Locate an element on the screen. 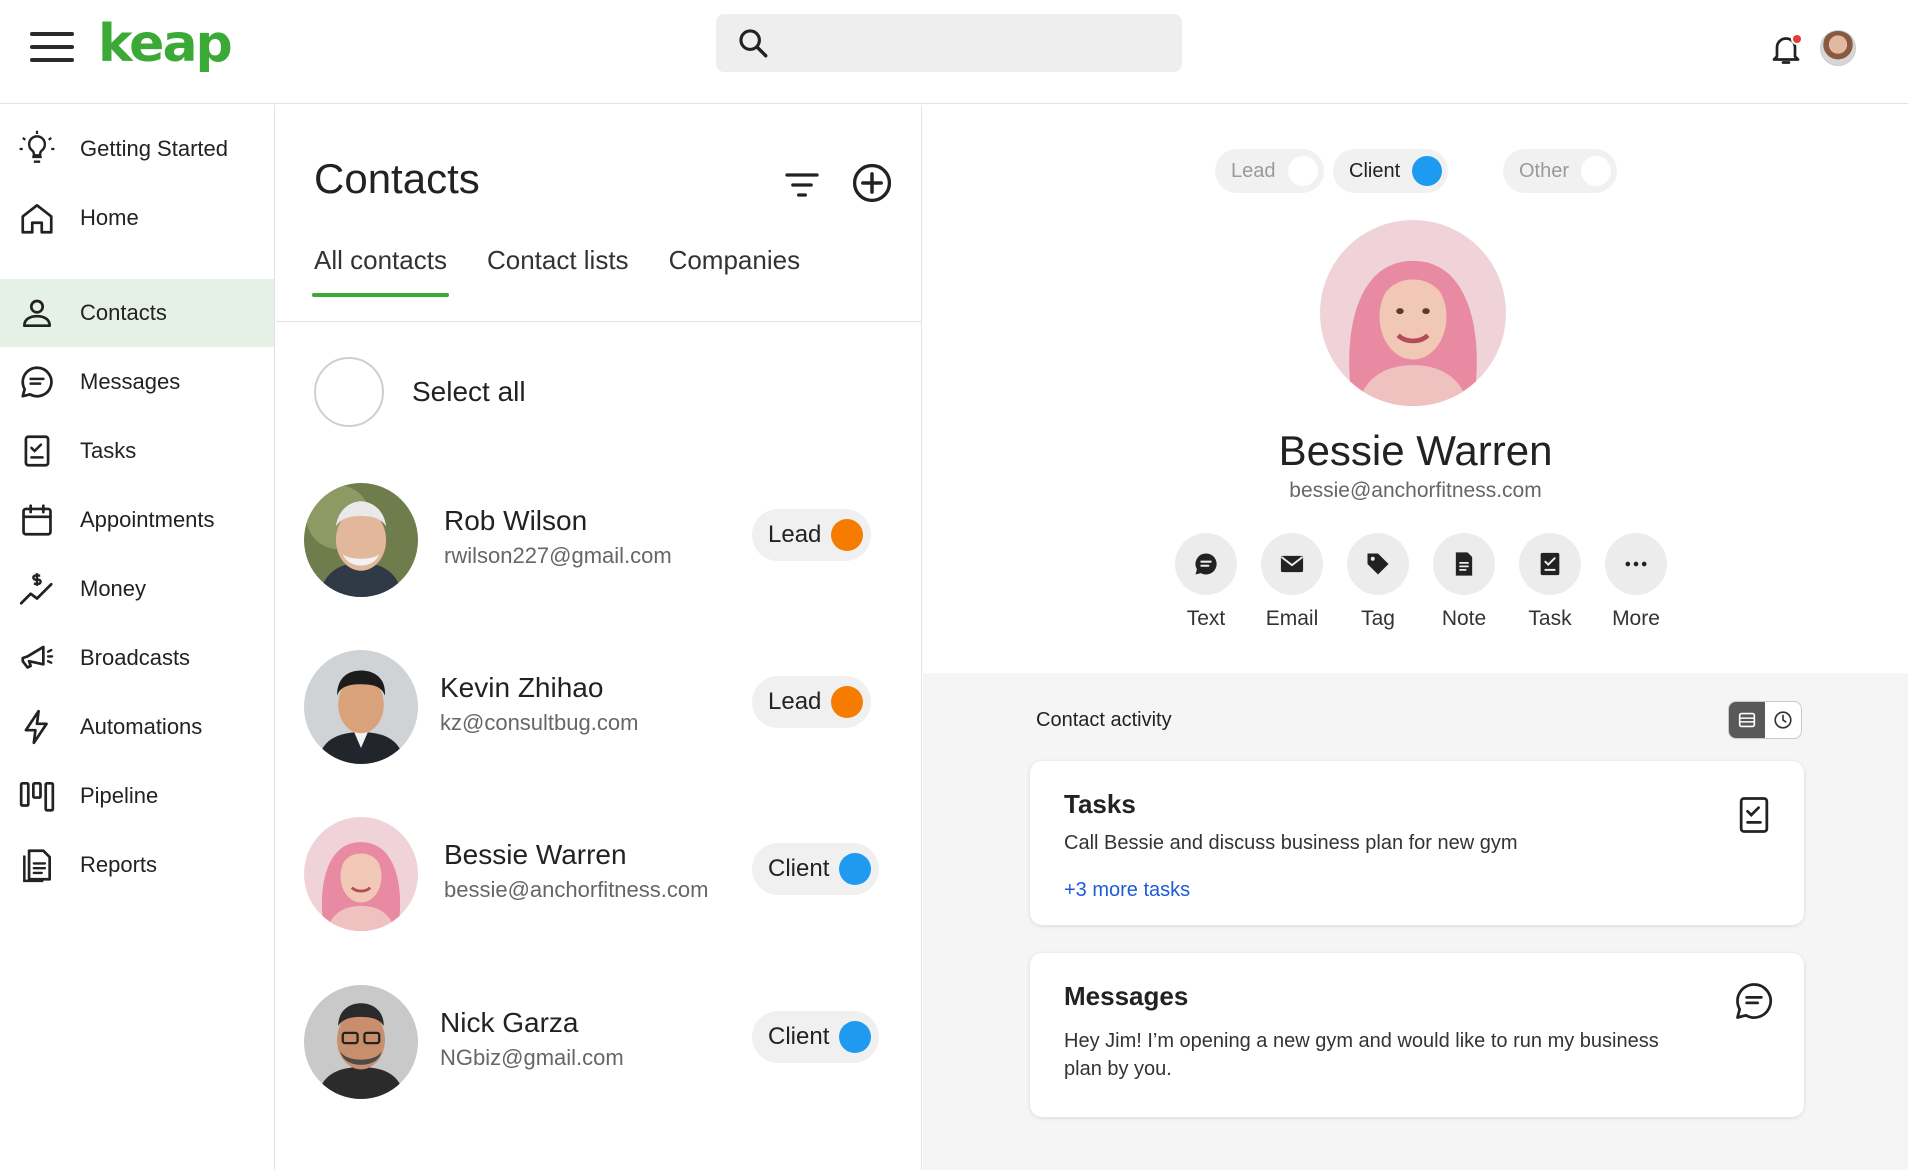 The height and width of the screenshot is (1170, 1908). email-action-button: Email is located at coordinates (1292, 582).